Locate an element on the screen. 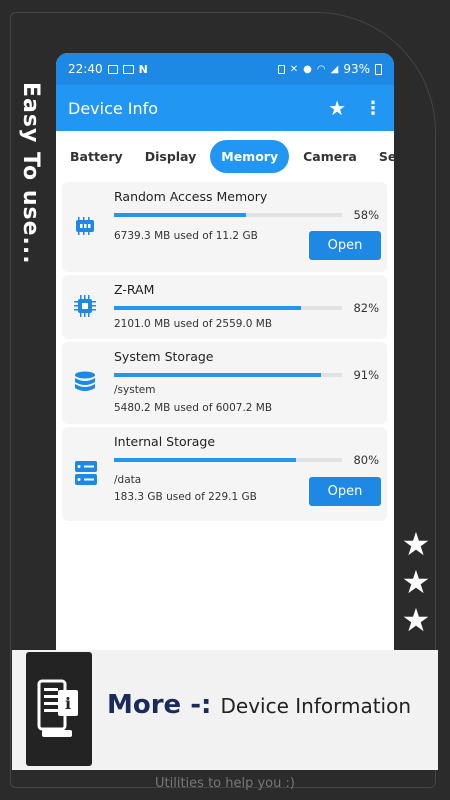 The width and height of the screenshot is (450, 800). svg-text: i is located at coordinates (68, 703).